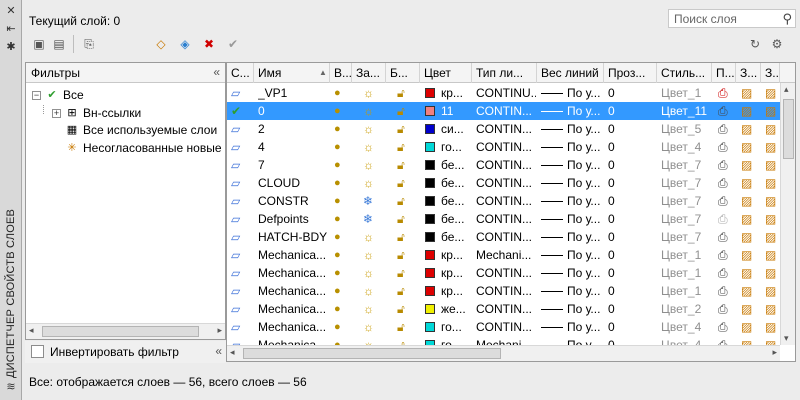 The width and height of the screenshot is (800, 400). Describe the element at coordinates (686, 129) in the screenshot. I see `layer-plotstyle: Цвет_5` at that location.